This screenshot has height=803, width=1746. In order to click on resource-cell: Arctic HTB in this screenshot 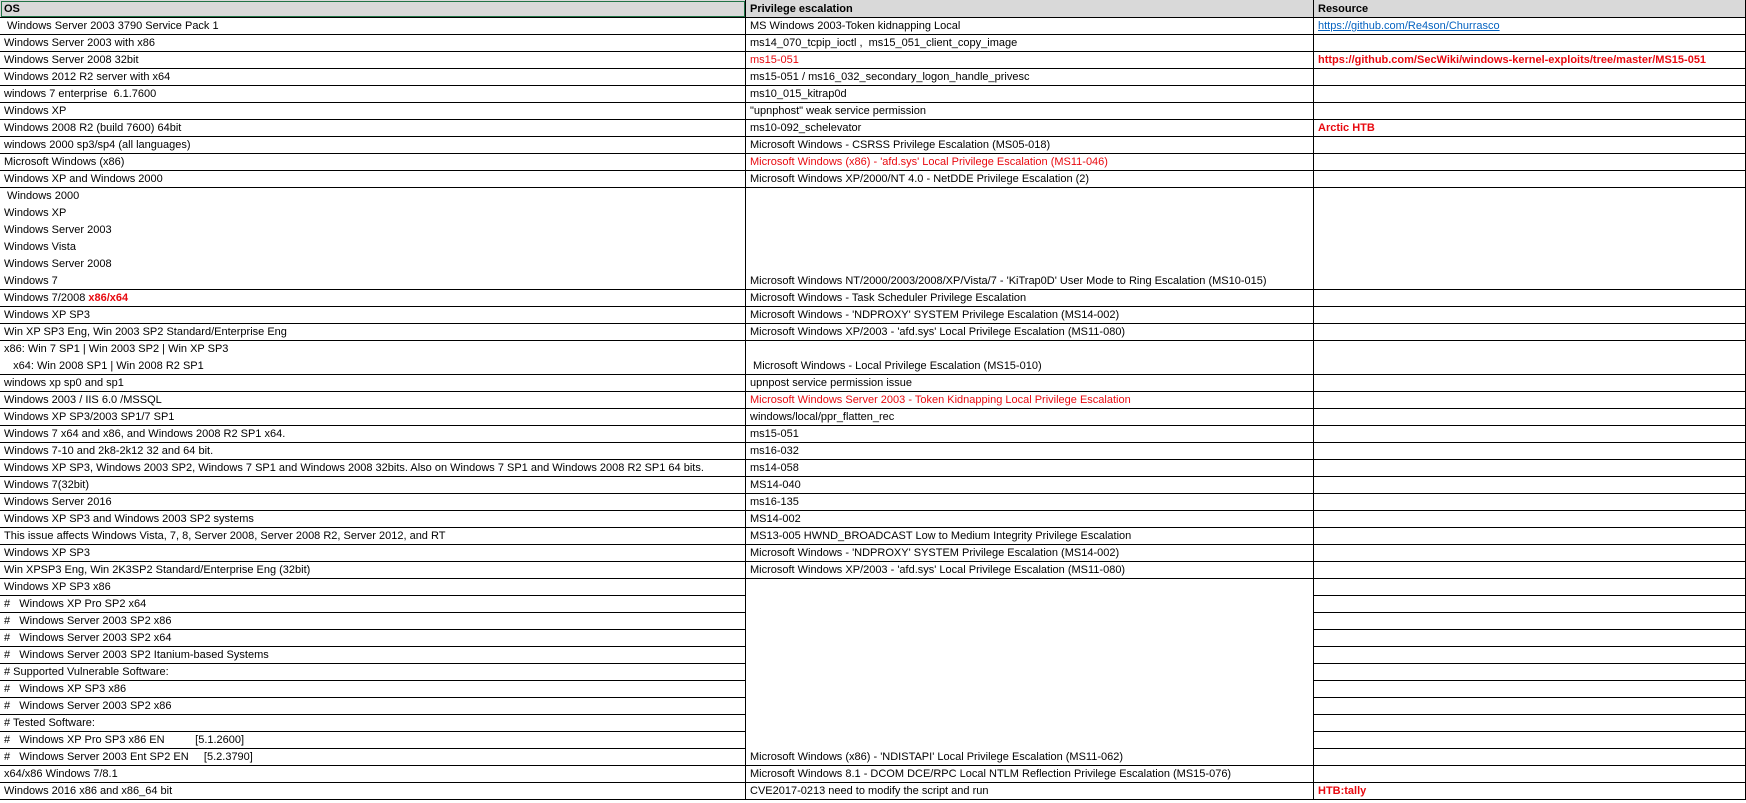, I will do `click(1530, 128)`.